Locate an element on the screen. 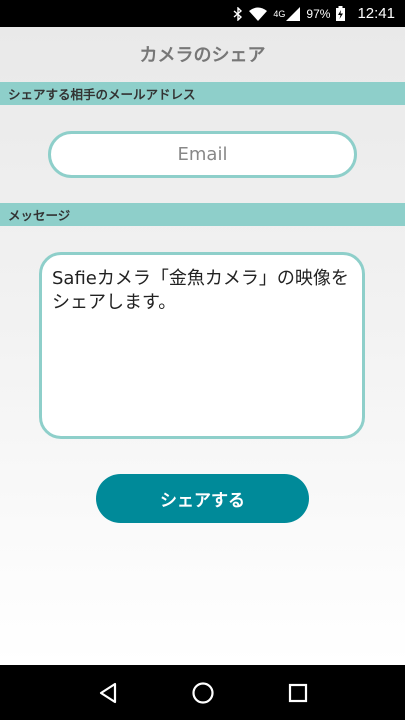  bluetooth-icon is located at coordinates (238, 13).